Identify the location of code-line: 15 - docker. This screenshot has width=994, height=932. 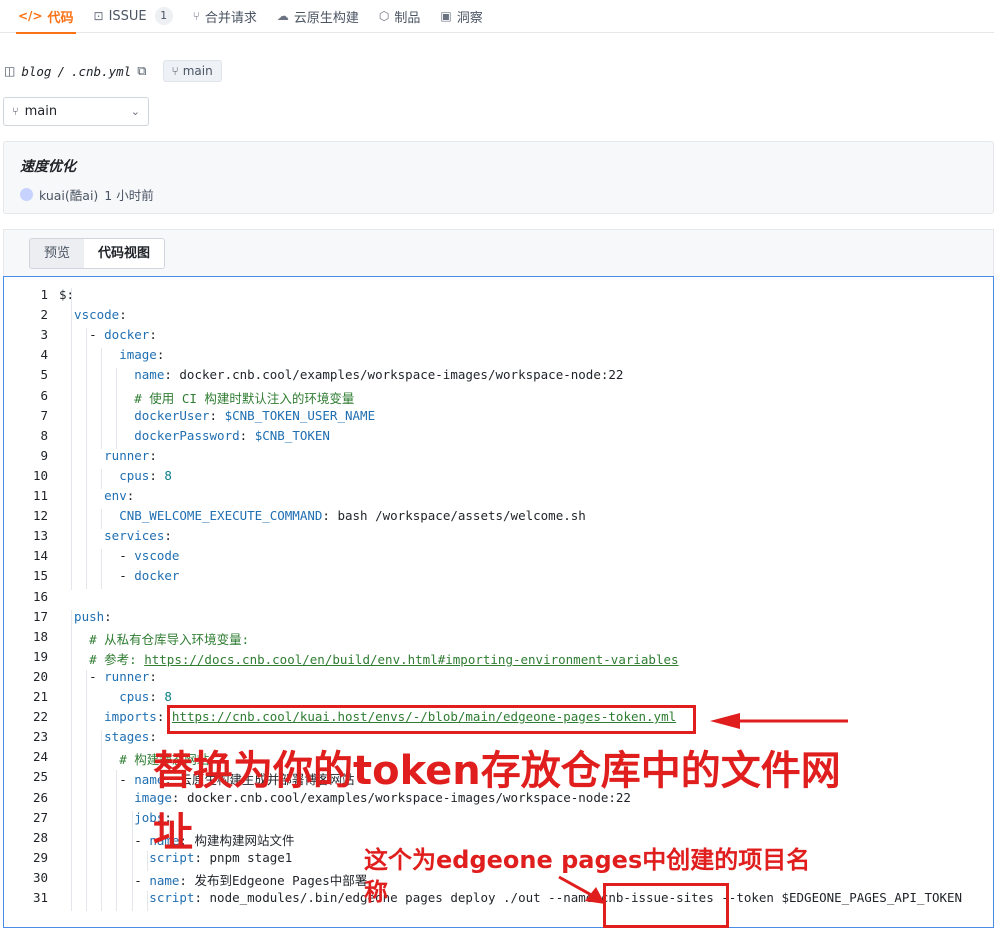
(91, 578).